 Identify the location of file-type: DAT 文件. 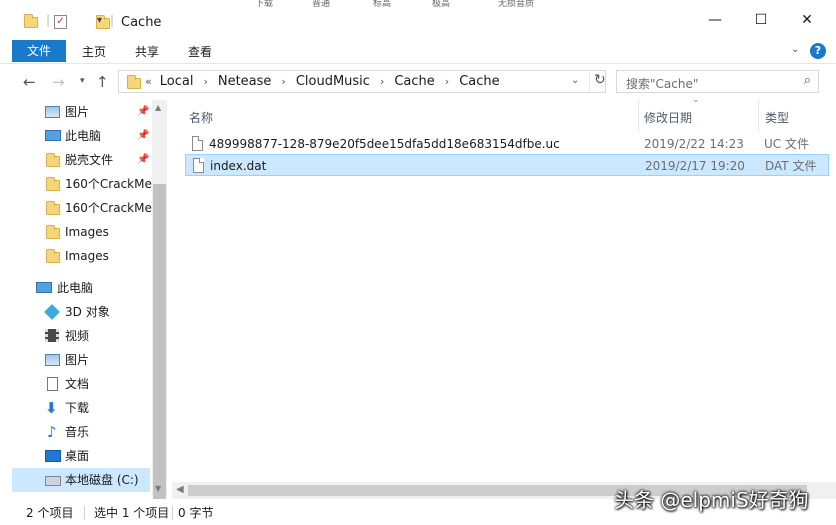
(791, 166).